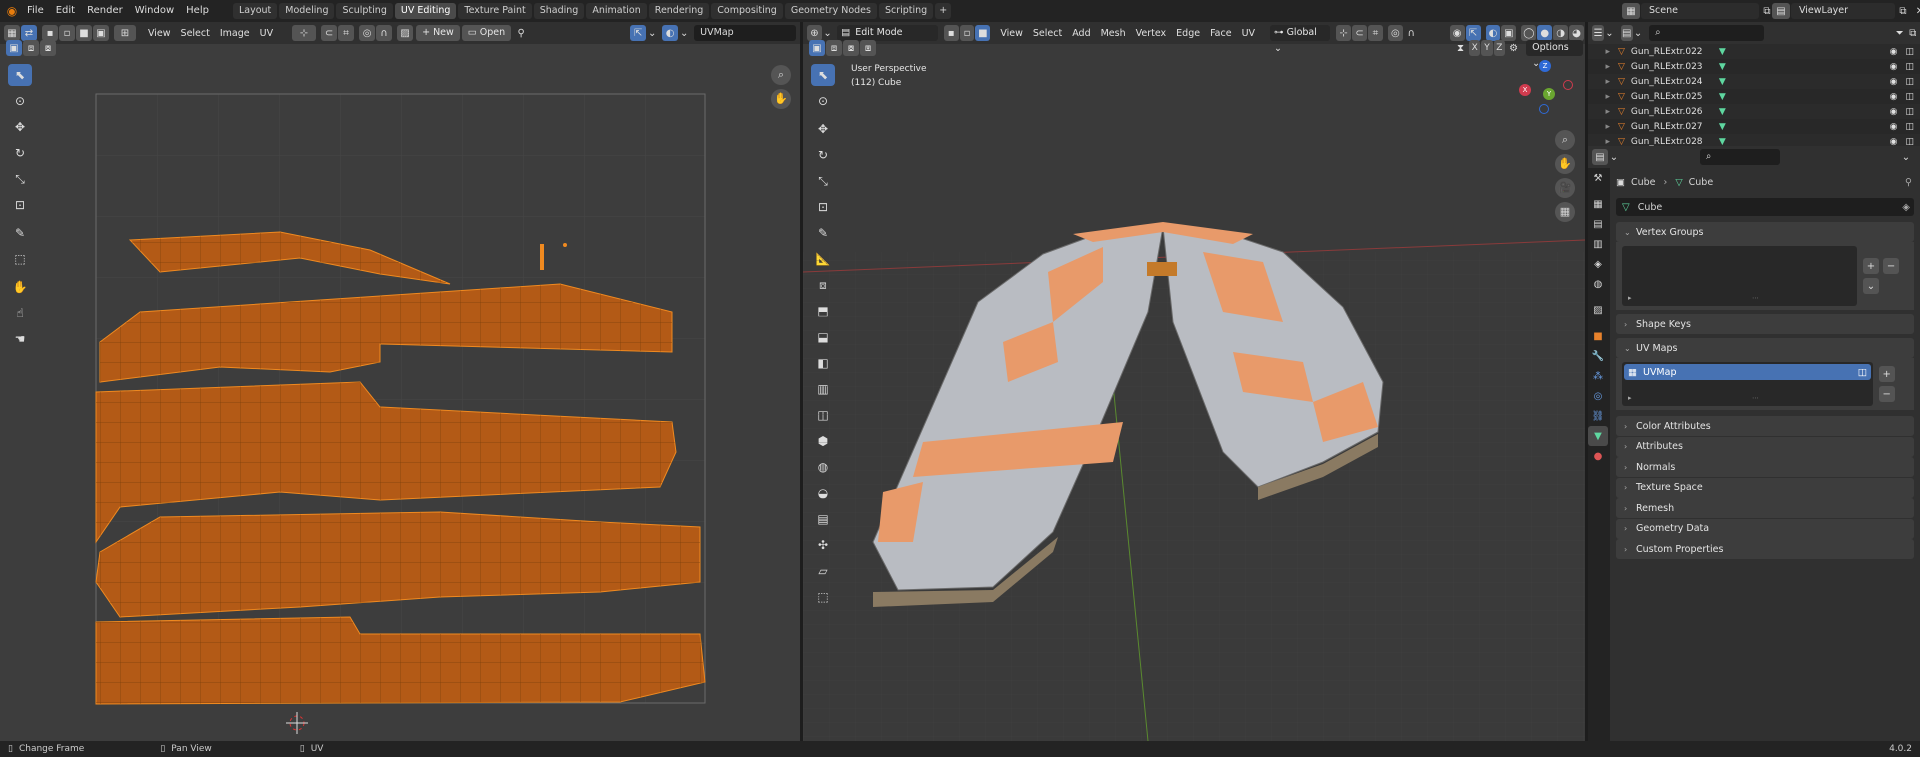 Image resolution: width=1920 pixels, height=757 pixels. Describe the element at coordinates (1598, 396) in the screenshot. I see `physics-tab-icon: ◎` at that location.